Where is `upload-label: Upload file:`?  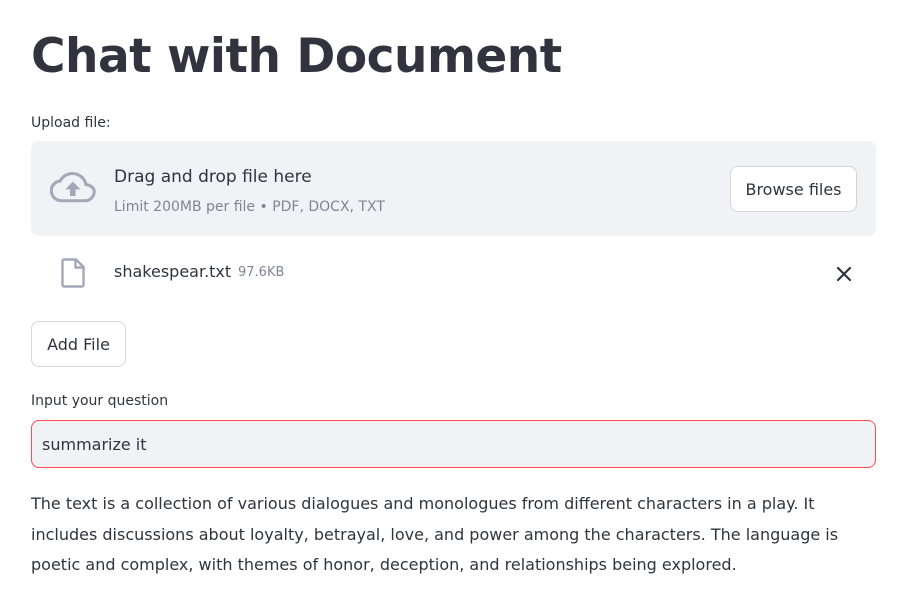 upload-label: Upload file: is located at coordinates (71, 123).